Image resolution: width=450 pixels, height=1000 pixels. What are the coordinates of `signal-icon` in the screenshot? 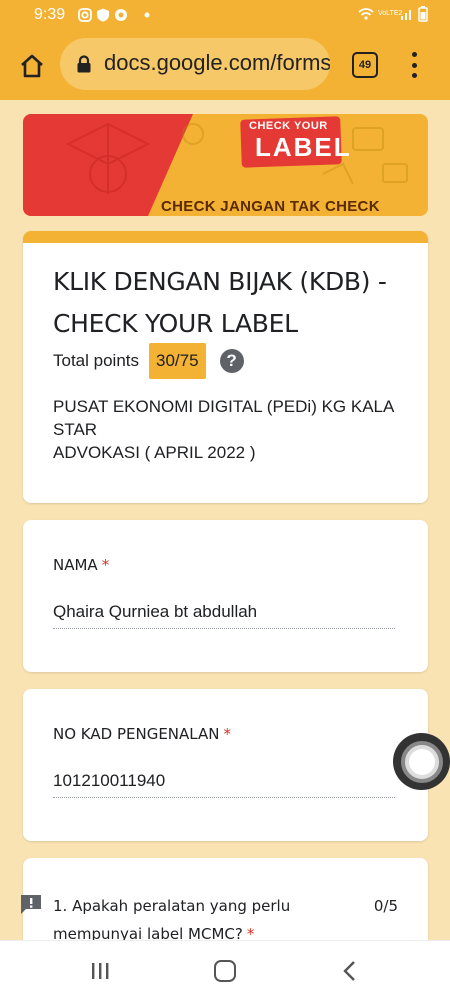 It's located at (406, 15).